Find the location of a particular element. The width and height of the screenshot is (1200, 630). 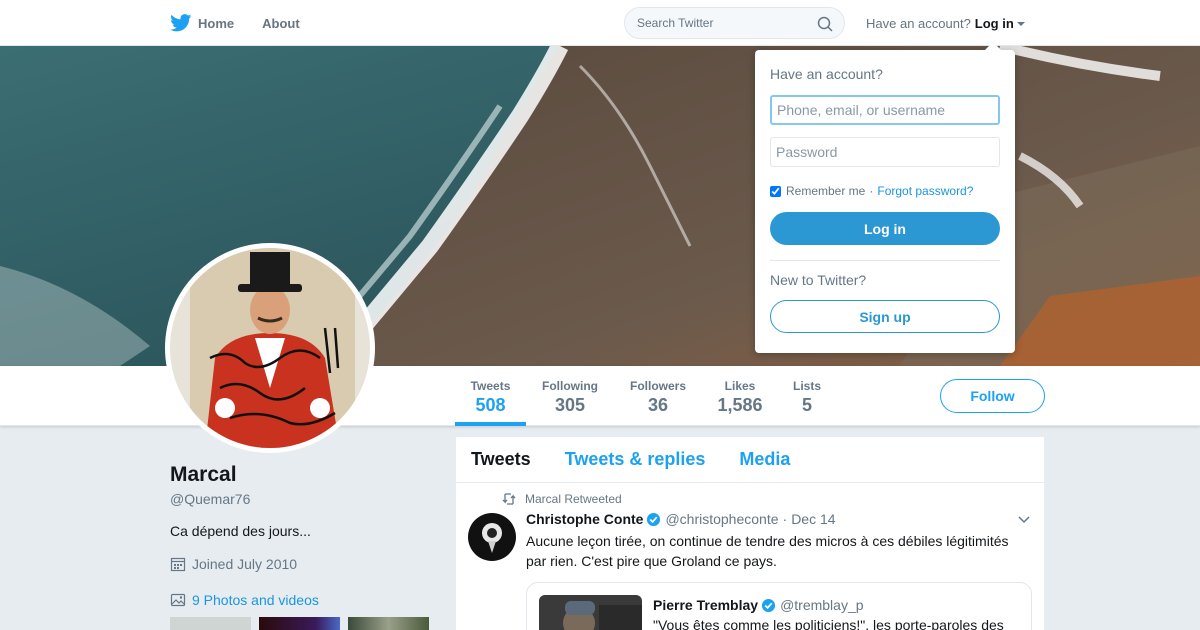

tweet-avatar is located at coordinates (492, 537).